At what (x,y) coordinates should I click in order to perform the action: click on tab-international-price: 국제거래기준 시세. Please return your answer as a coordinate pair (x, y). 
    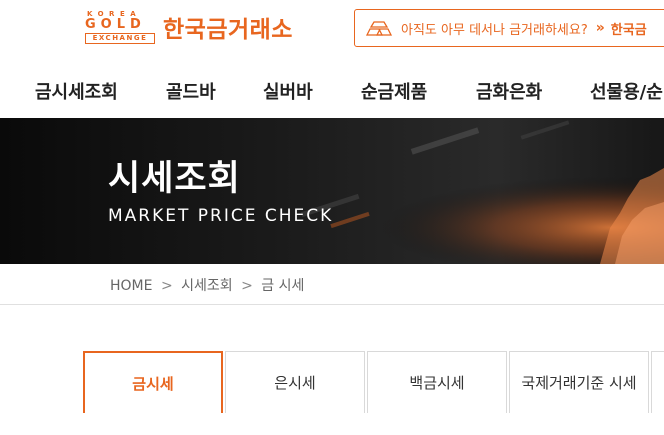
    Looking at the image, I should click on (579, 382).